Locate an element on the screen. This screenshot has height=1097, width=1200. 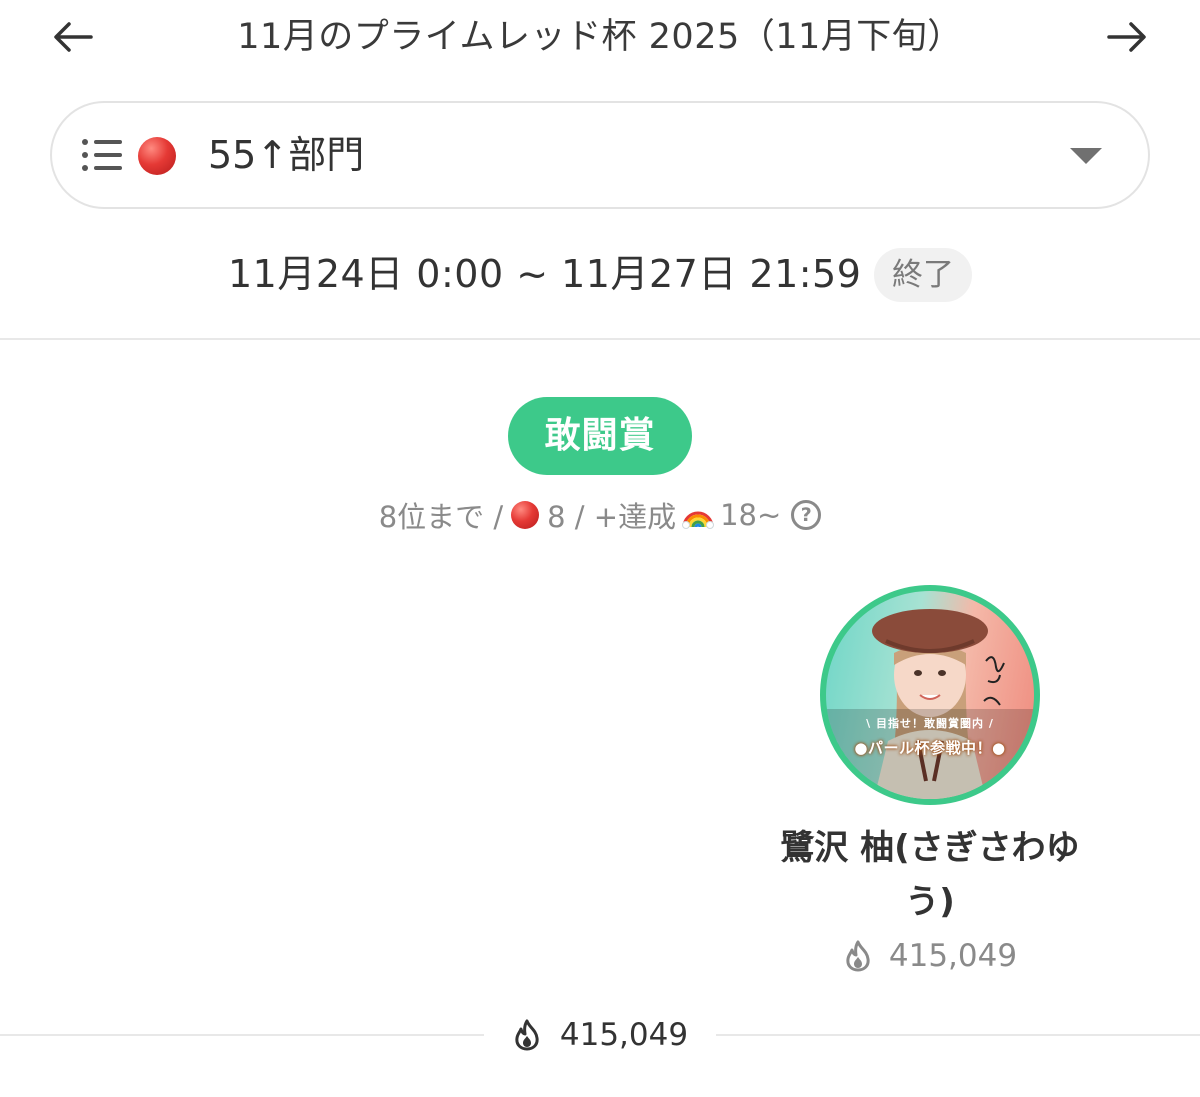
arrow-right-icon is located at coordinates (1126, 37).